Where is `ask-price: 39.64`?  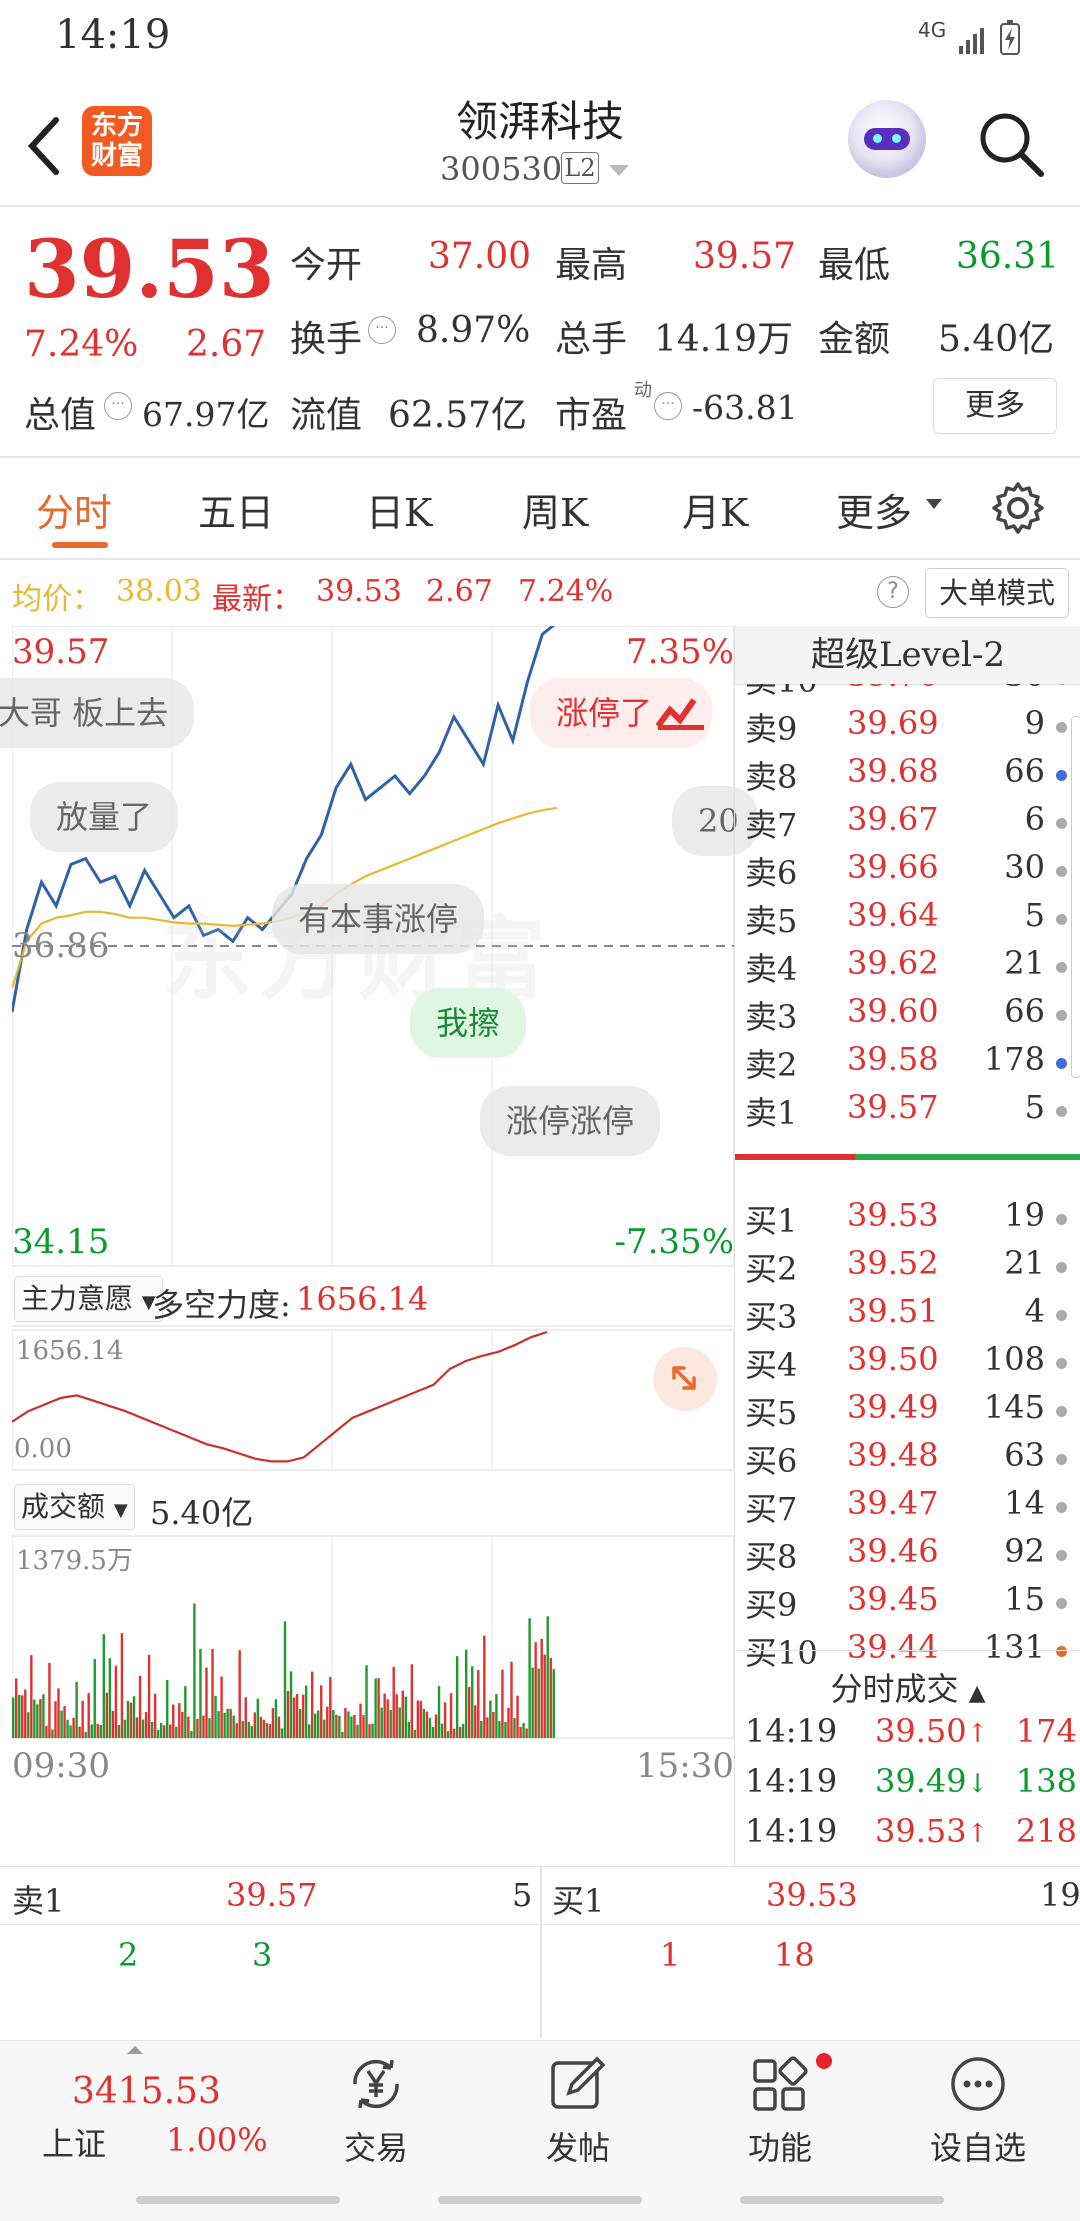 ask-price: 39.64 is located at coordinates (893, 915).